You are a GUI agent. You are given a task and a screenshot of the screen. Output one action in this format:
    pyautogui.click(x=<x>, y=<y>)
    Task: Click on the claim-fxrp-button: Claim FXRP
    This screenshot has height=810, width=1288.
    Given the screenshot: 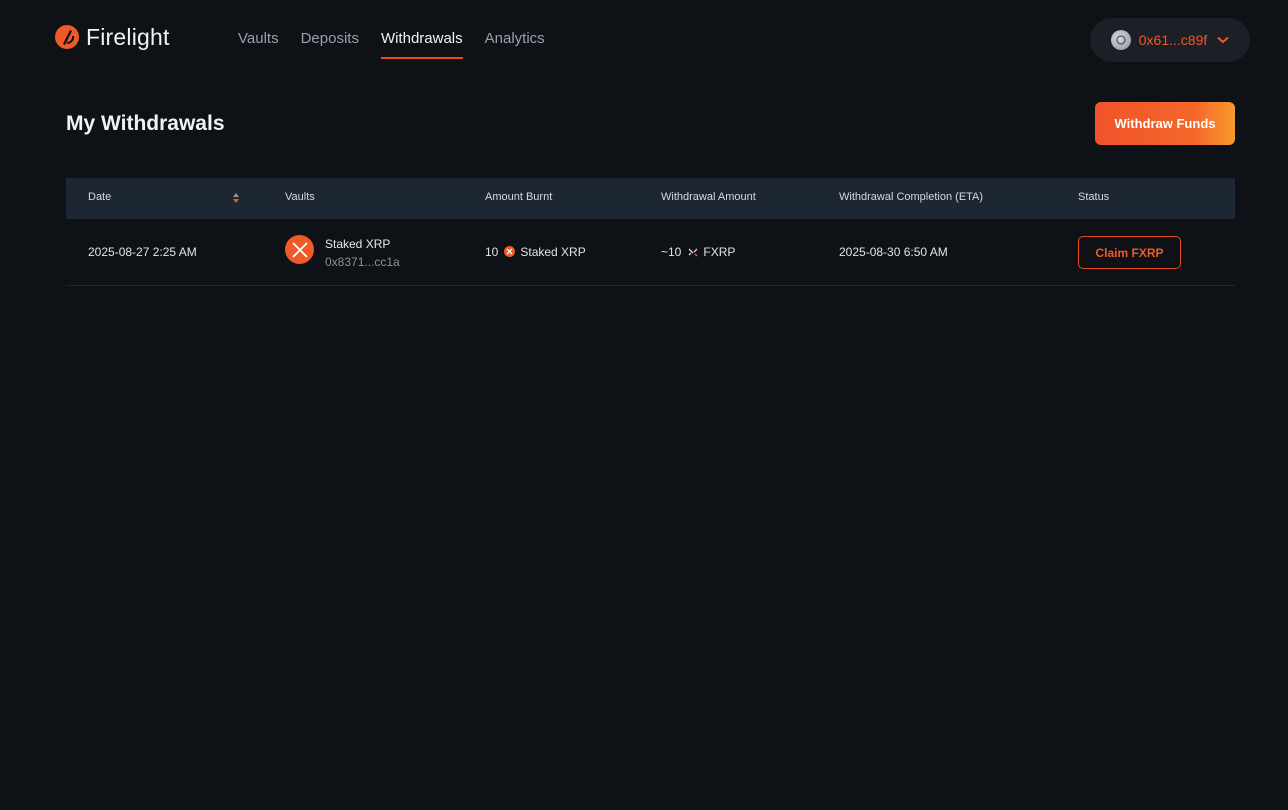 What is the action you would take?
    pyautogui.click(x=1129, y=252)
    